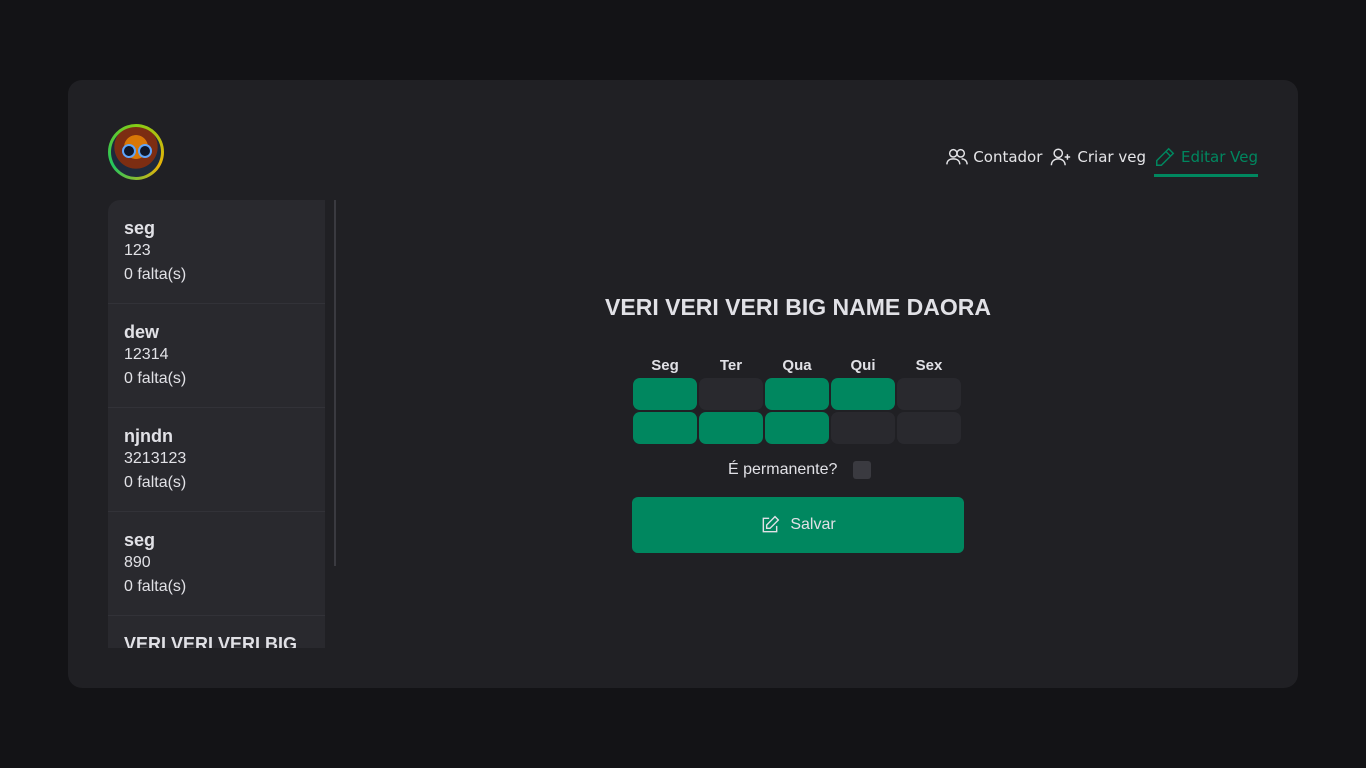  What do you see at coordinates (863, 365) in the screenshot?
I see `day-header-qui: Qui` at bounding box center [863, 365].